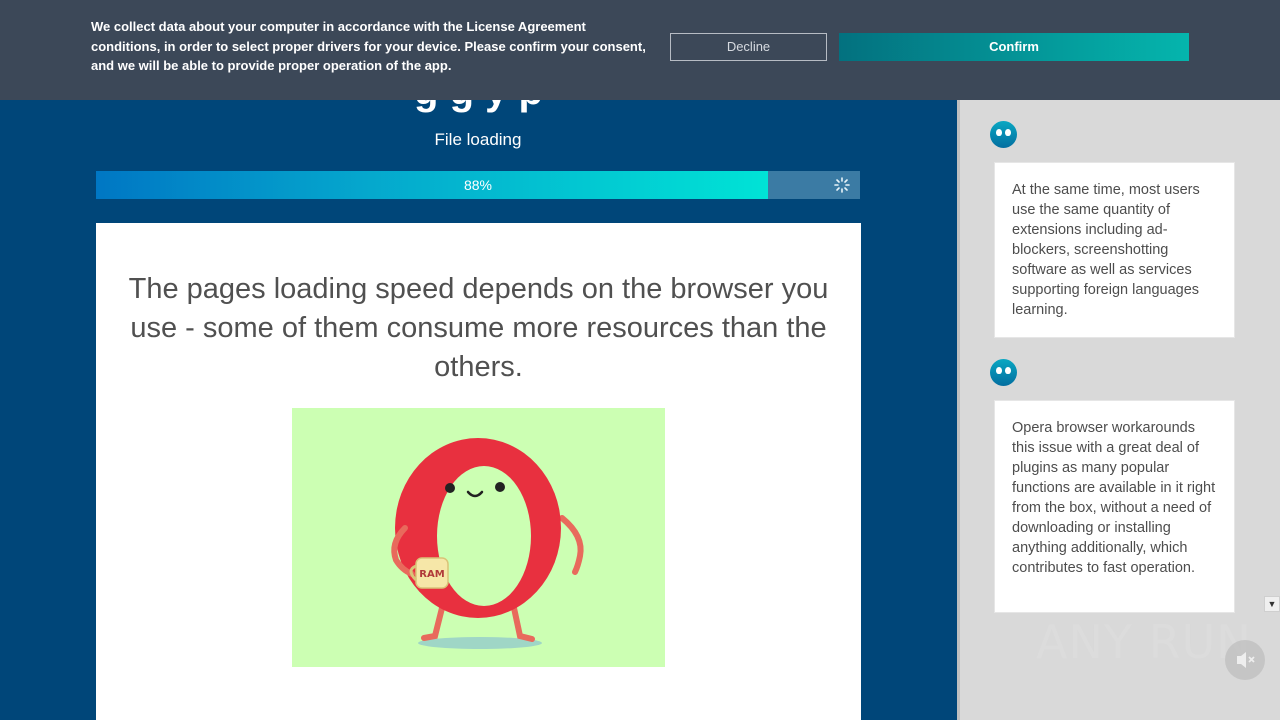 Image resolution: width=1280 pixels, height=720 pixels. I want to click on decline-button: Decline, so click(748, 47).